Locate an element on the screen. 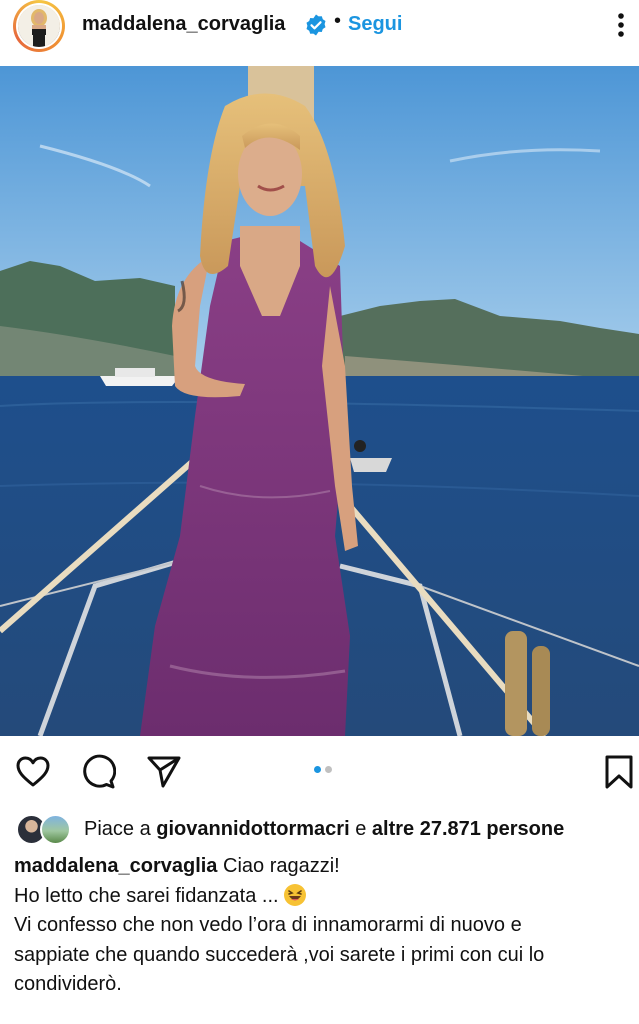 The height and width of the screenshot is (1024, 639). profile-avatar is located at coordinates (39, 26).